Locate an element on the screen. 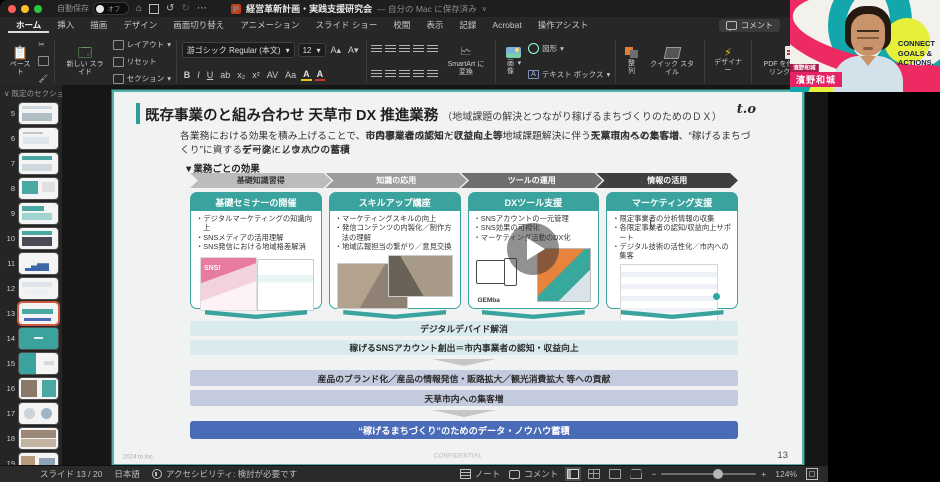 This screenshot has height=482, width=940. result-banner-3: 産品のブランド化／産品の情報発信・販路拡大／観光消費拡大 等への貢献 is located at coordinates (464, 378).